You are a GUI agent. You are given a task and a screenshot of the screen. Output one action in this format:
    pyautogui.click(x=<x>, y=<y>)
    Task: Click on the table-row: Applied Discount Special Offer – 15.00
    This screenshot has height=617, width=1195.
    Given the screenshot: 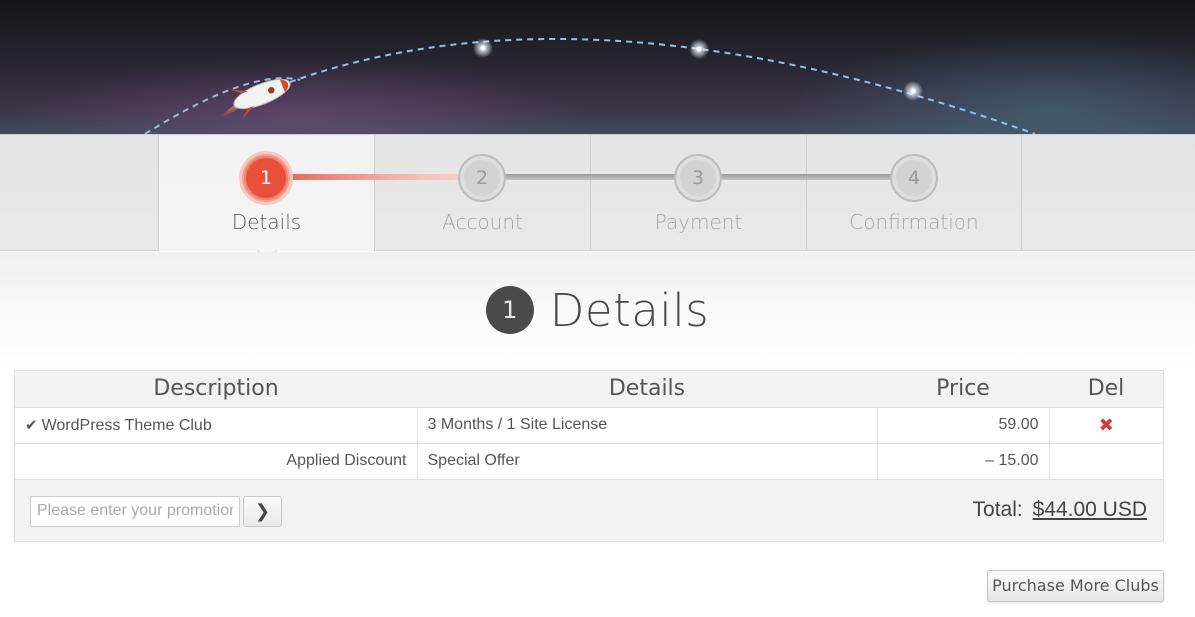 What is the action you would take?
    pyautogui.click(x=589, y=461)
    